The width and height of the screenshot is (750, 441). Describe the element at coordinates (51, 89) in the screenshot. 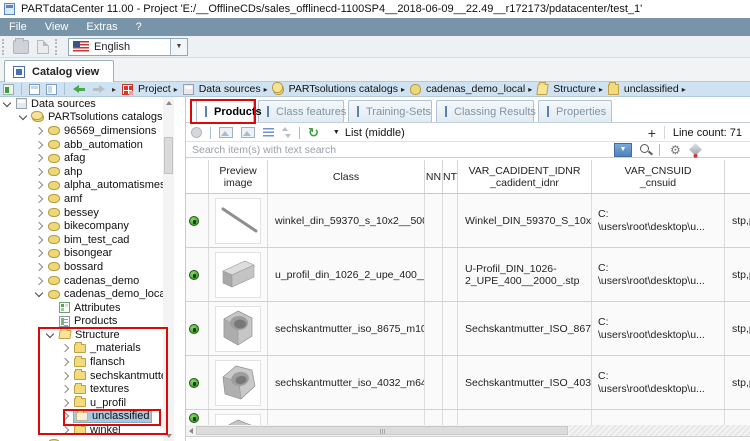

I see `split-pane-icon` at that location.